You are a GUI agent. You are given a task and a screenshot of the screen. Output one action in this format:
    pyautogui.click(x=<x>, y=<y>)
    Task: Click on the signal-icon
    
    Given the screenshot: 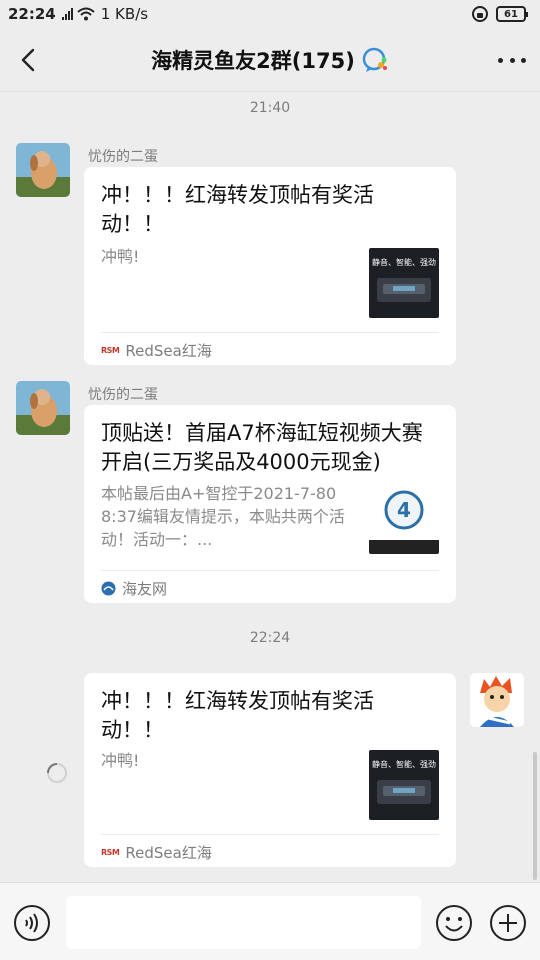 What is the action you would take?
    pyautogui.click(x=67, y=14)
    